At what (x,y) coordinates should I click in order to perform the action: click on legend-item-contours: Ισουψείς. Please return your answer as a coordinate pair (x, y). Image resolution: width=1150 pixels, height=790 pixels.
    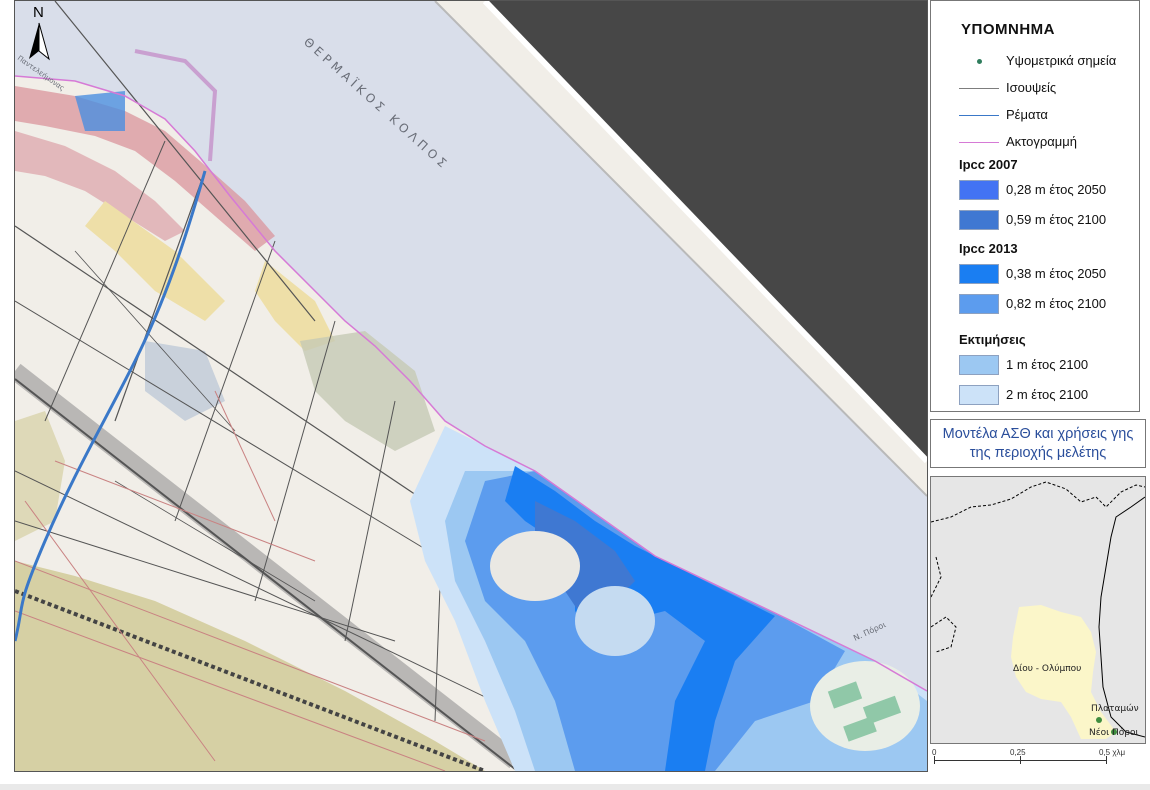
    Looking at the image, I should click on (1036, 88).